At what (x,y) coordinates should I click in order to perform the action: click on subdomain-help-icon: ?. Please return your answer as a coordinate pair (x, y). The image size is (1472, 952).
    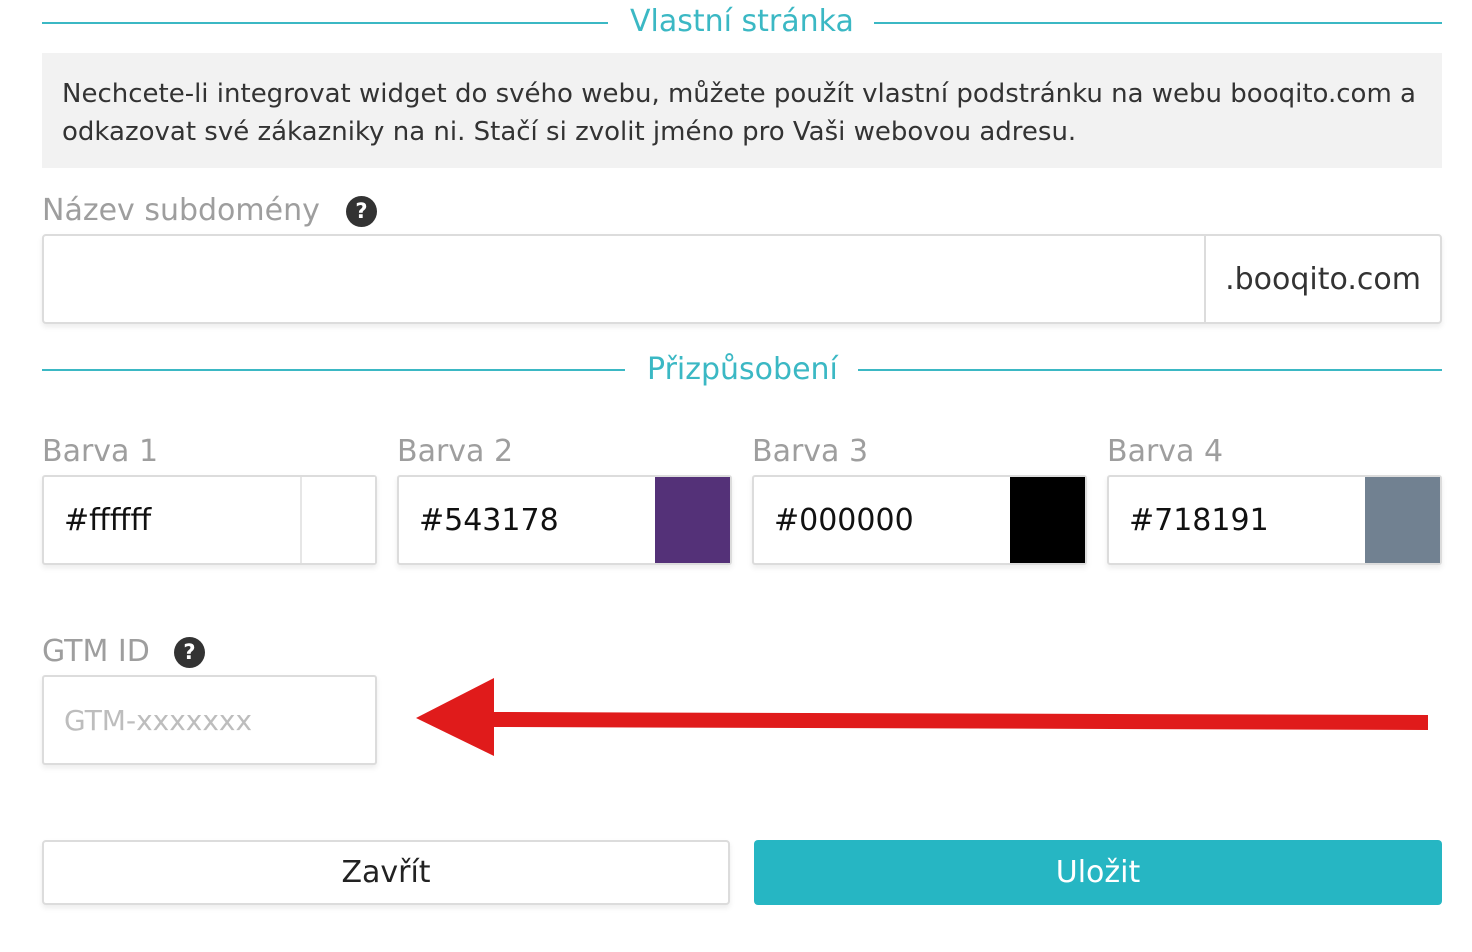
    Looking at the image, I should click on (361, 211).